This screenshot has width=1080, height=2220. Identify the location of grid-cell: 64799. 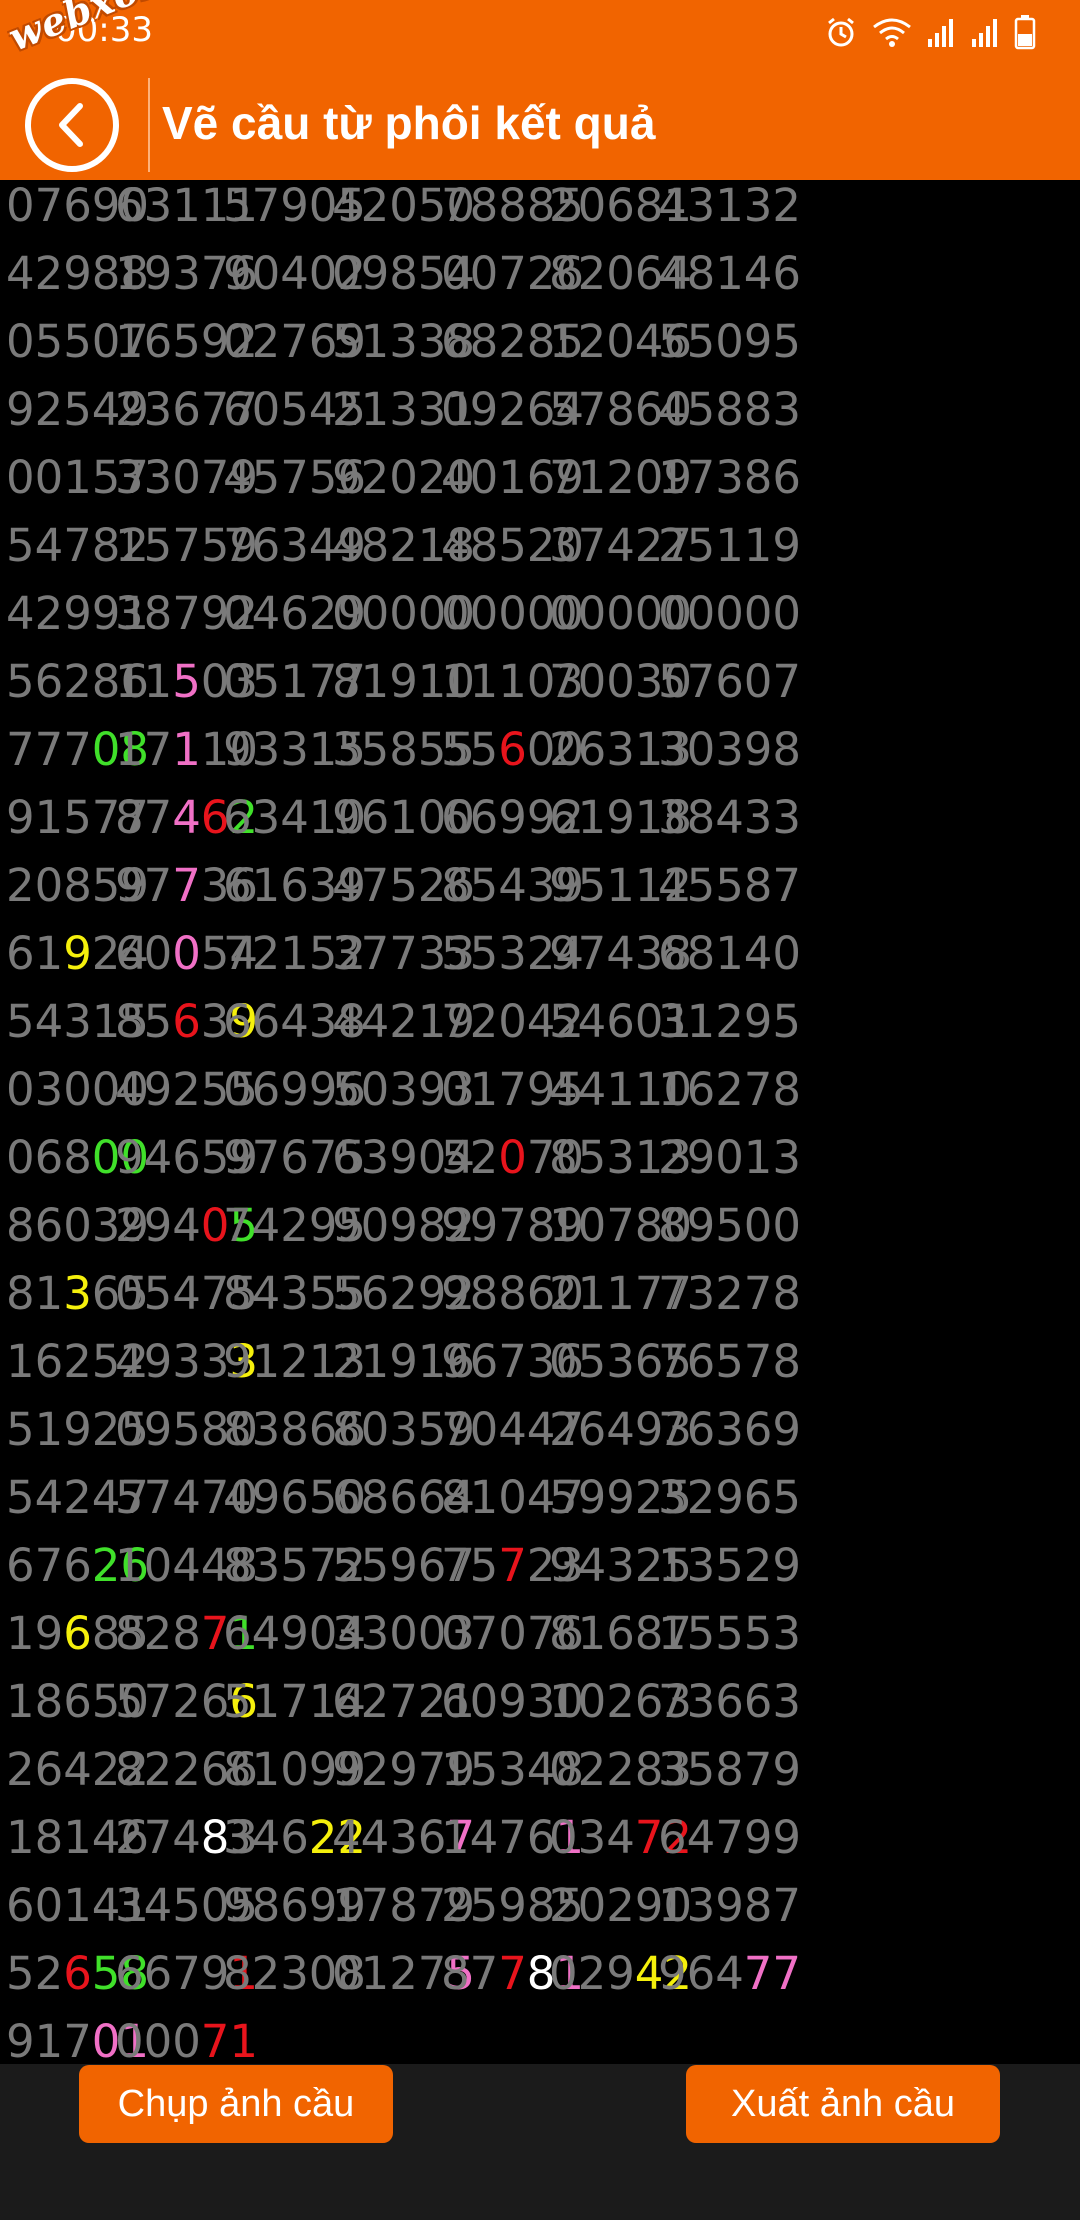
(729, 1838).